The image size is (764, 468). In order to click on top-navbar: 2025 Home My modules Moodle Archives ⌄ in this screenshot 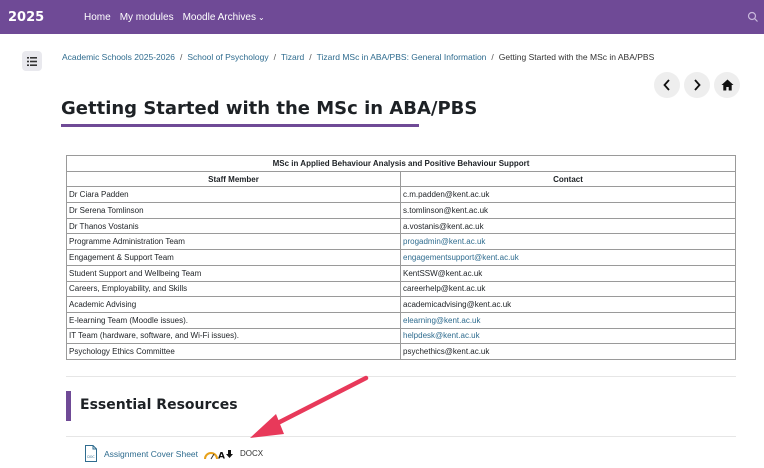, I will do `click(382, 17)`.